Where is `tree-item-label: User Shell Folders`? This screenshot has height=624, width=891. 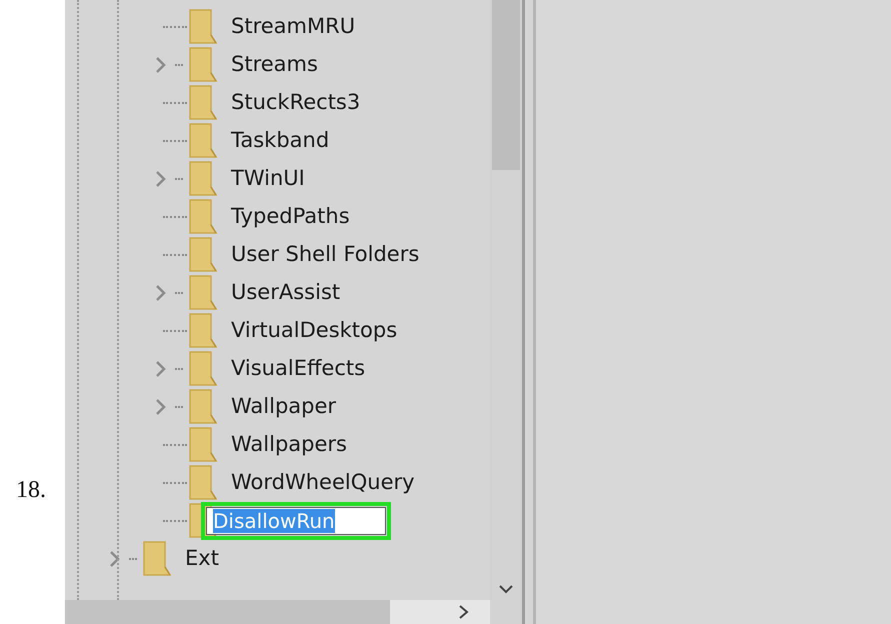
tree-item-label: User Shell Folders is located at coordinates (325, 255).